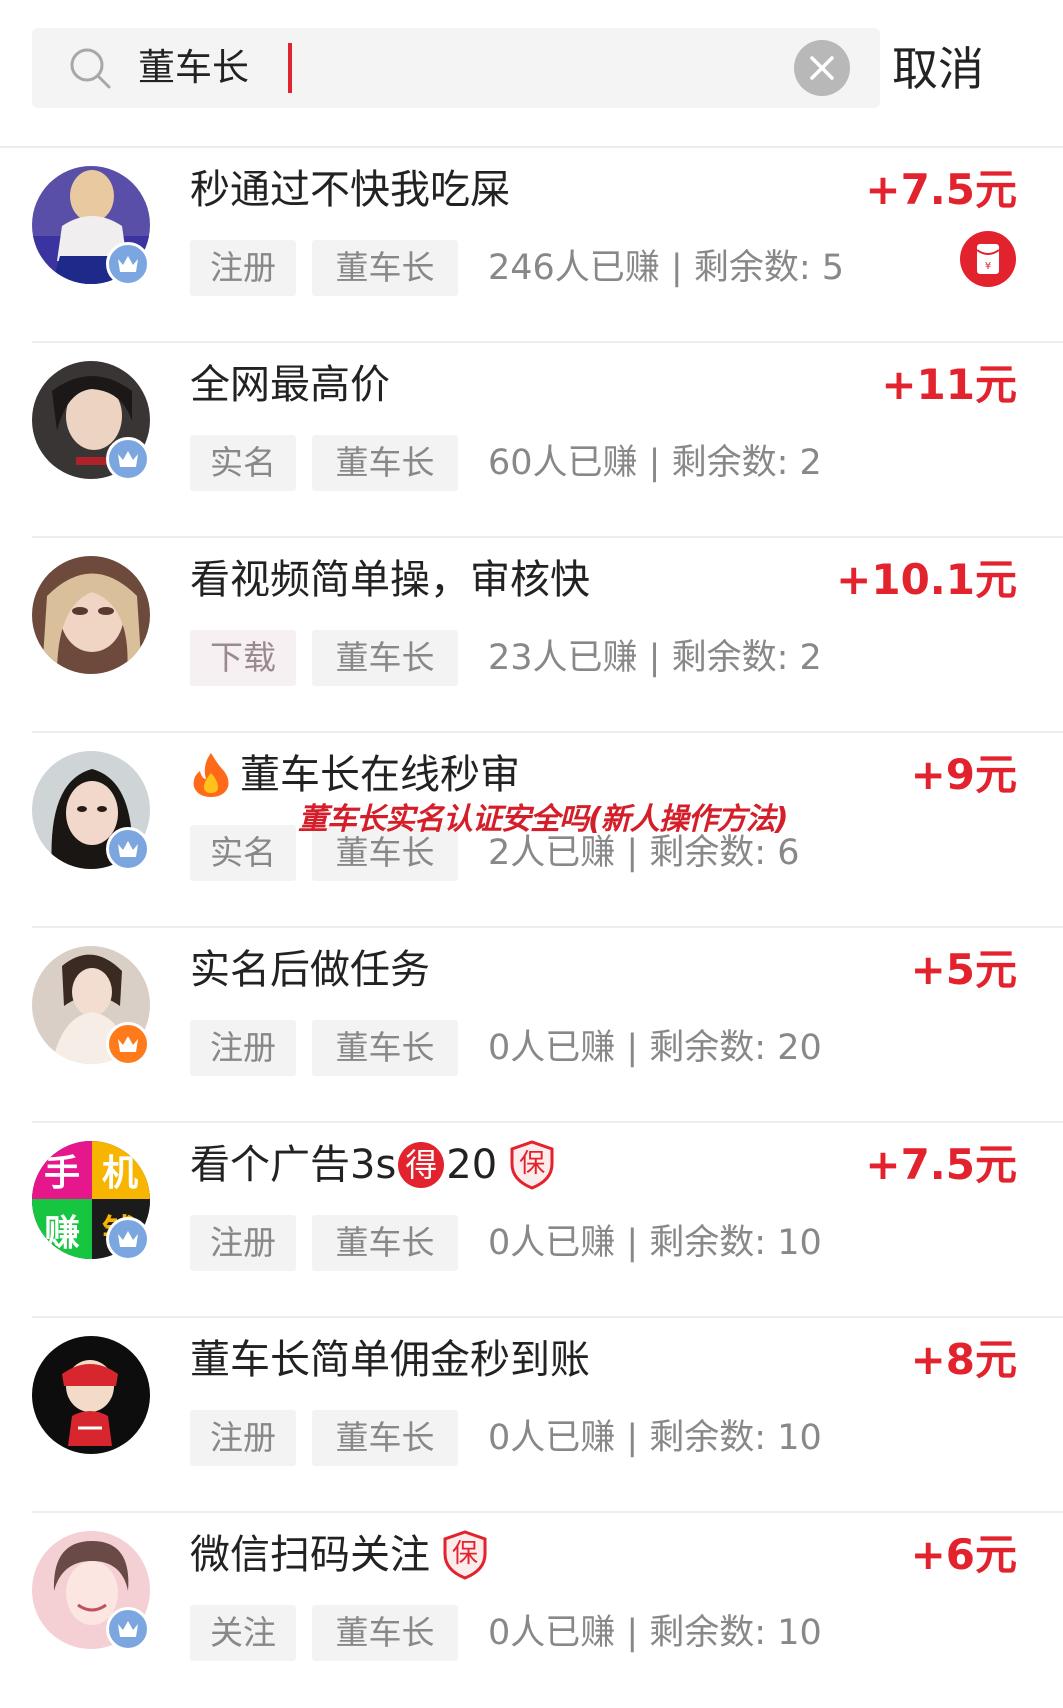 The image size is (1063, 1708). Describe the element at coordinates (963, 969) in the screenshot. I see `task-reward: +5元` at that location.